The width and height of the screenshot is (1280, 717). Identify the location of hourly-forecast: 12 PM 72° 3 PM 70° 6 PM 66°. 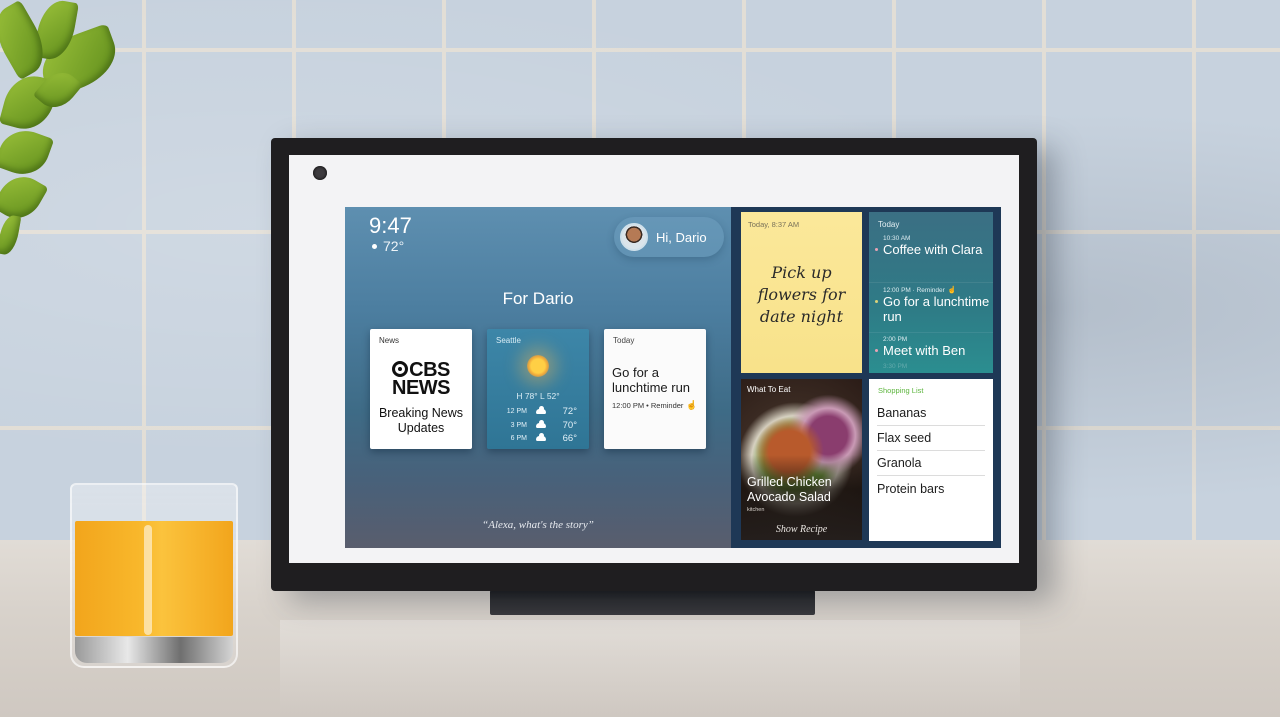
(537, 425).